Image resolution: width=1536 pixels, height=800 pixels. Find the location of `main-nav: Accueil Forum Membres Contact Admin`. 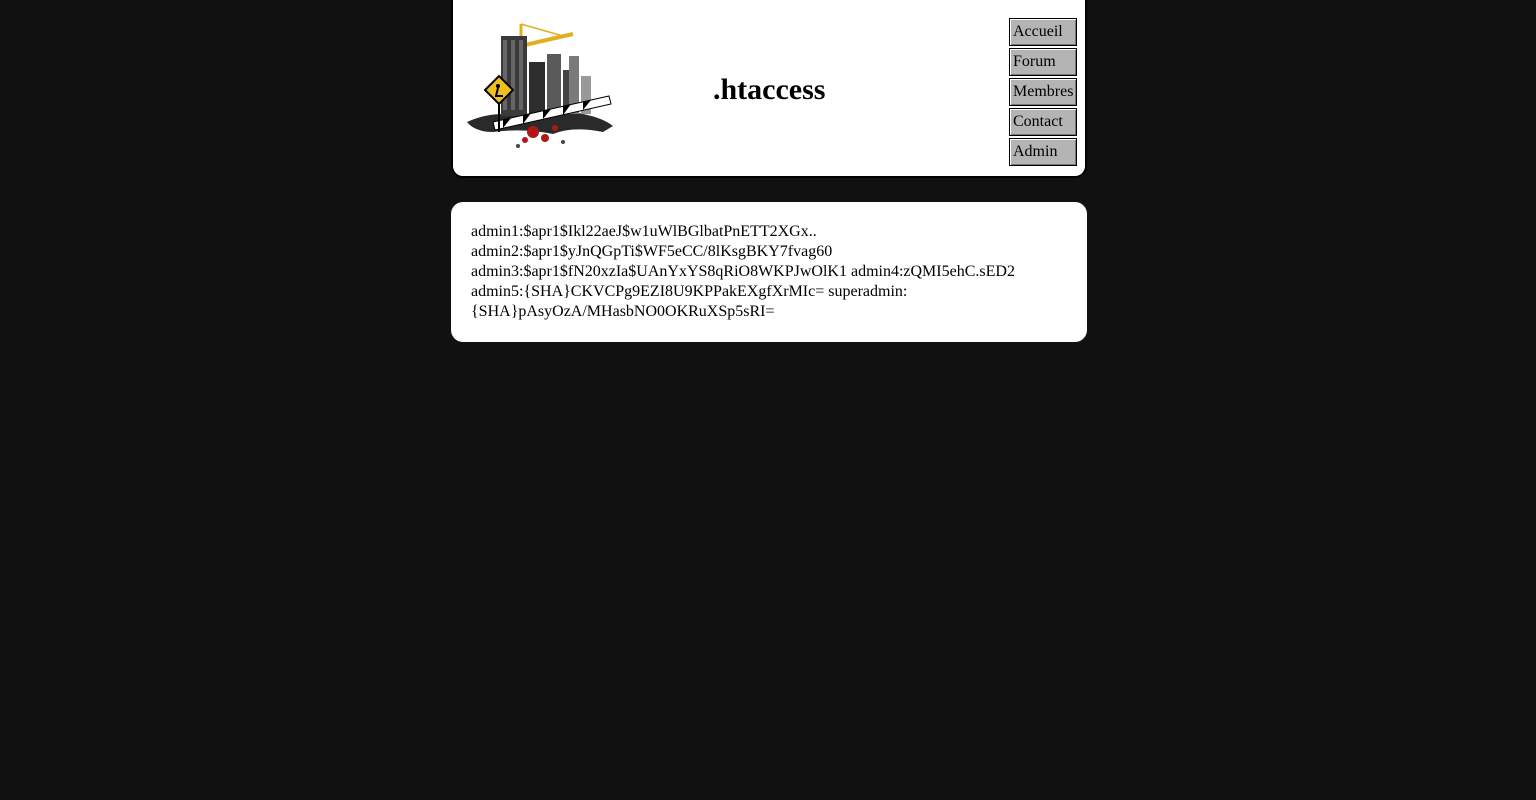

main-nav: Accueil Forum Membres Contact Admin is located at coordinates (1043, 93).